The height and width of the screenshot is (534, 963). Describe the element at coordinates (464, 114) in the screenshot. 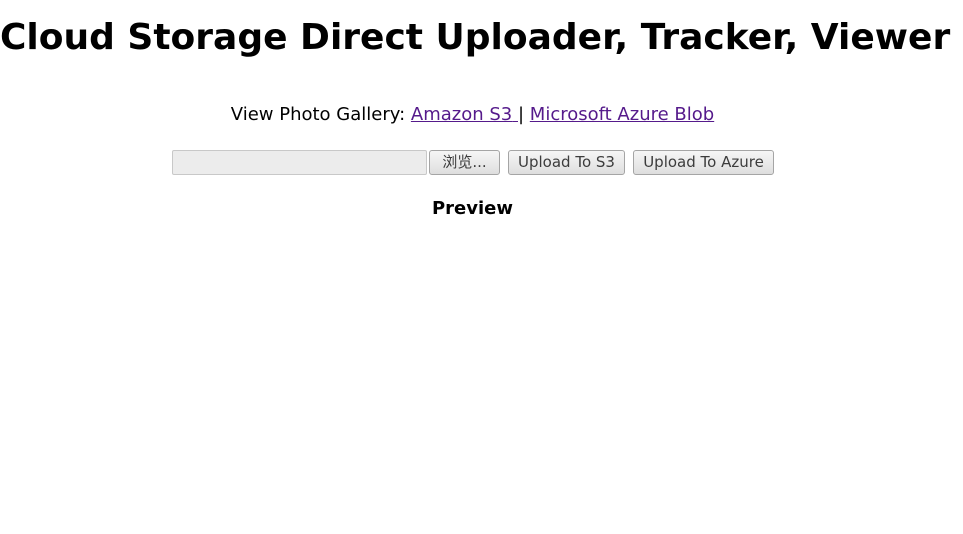

I see `amazon-s3-gallery-link: Amazon S3` at that location.